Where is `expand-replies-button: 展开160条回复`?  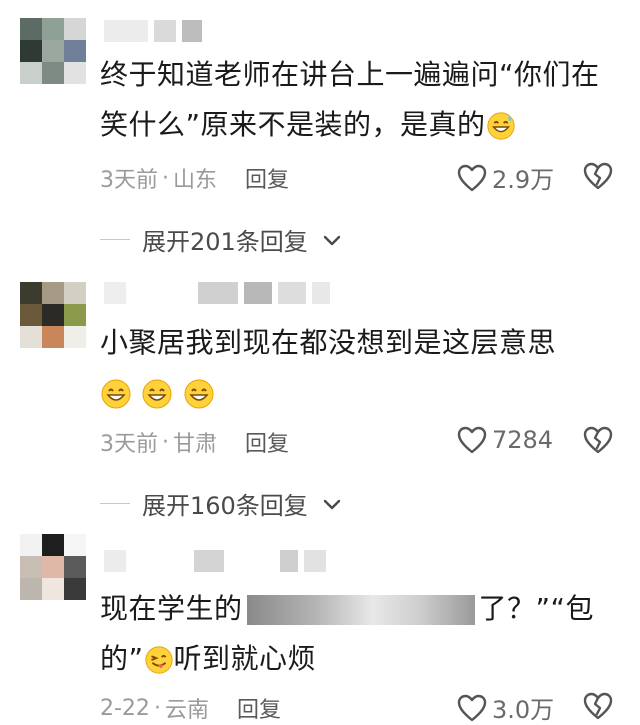
expand-replies-button: 展开160条回复 is located at coordinates (222, 503).